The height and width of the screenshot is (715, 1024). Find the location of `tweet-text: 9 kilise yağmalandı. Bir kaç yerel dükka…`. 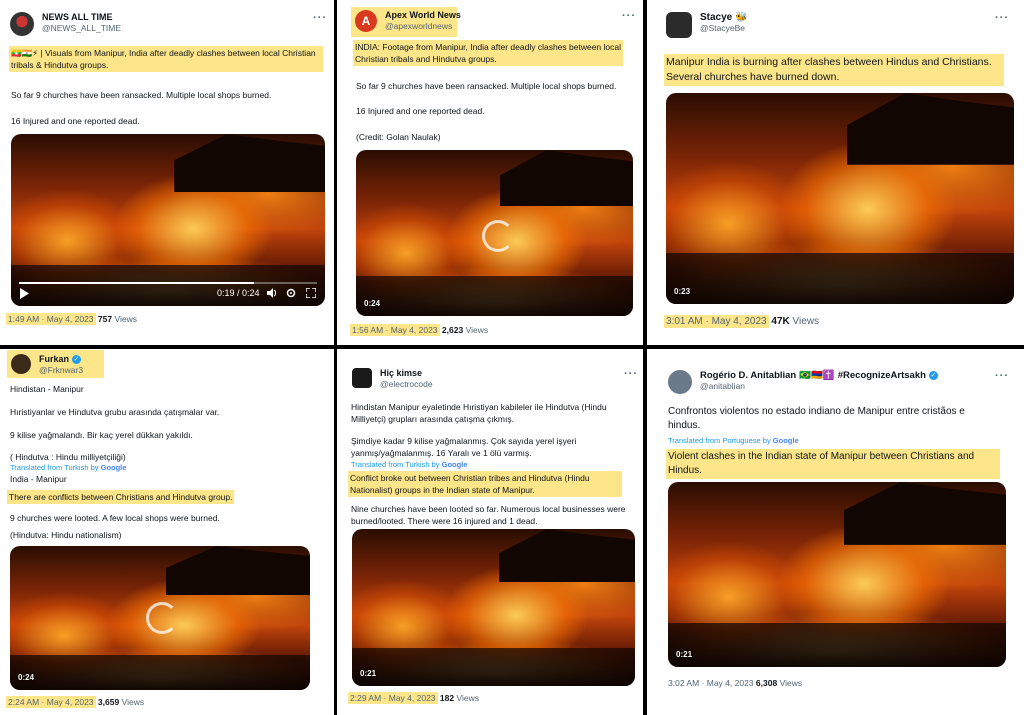

tweet-text: 9 kilise yağmalandı. Bir kaç yerel dükka… is located at coordinates (101, 435).